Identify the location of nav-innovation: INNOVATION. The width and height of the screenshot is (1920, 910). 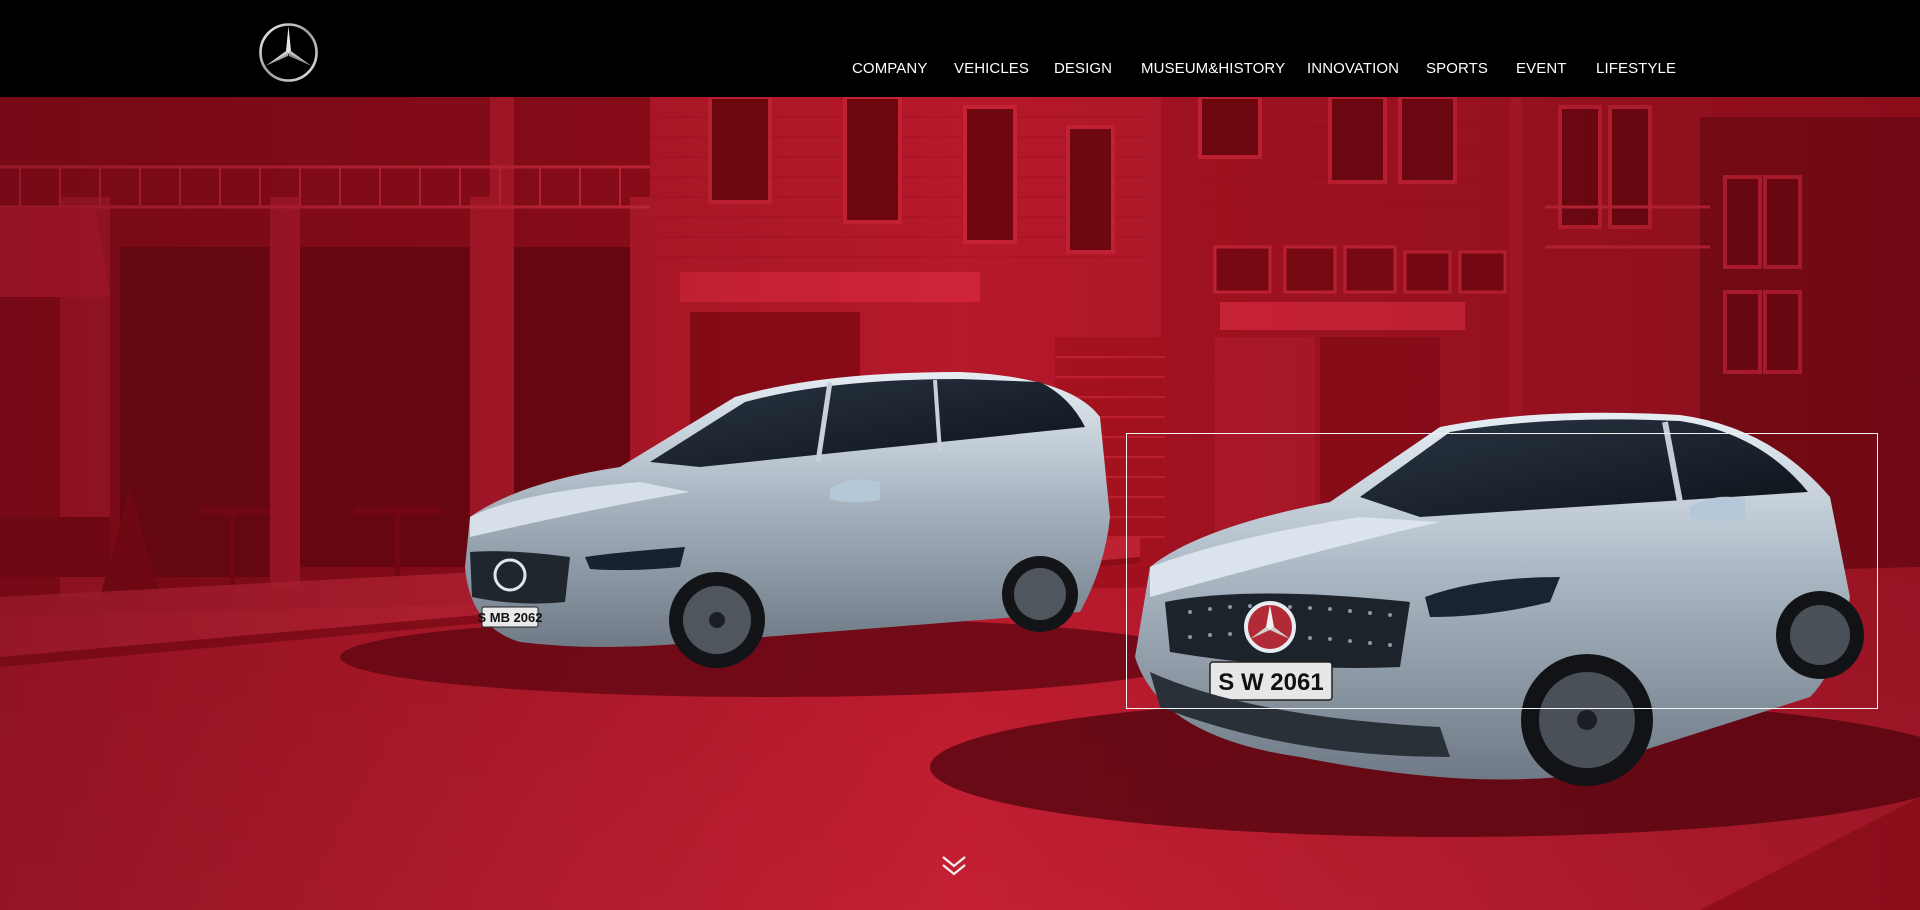
(1353, 69).